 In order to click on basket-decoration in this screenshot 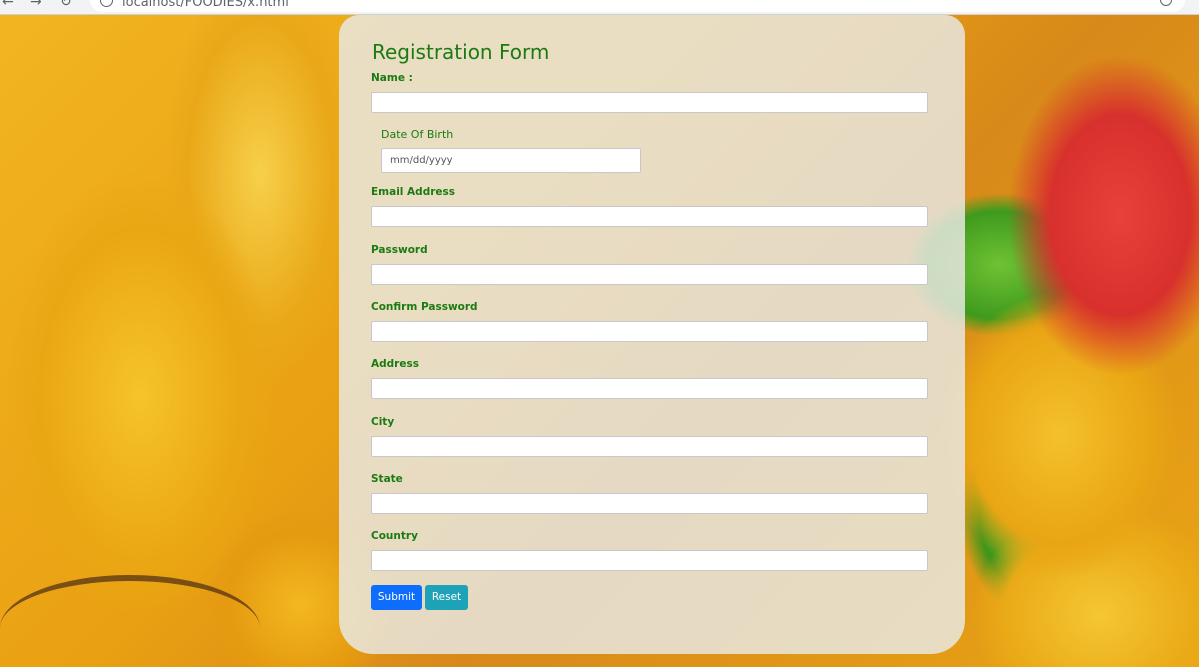, I will do `click(130, 621)`.